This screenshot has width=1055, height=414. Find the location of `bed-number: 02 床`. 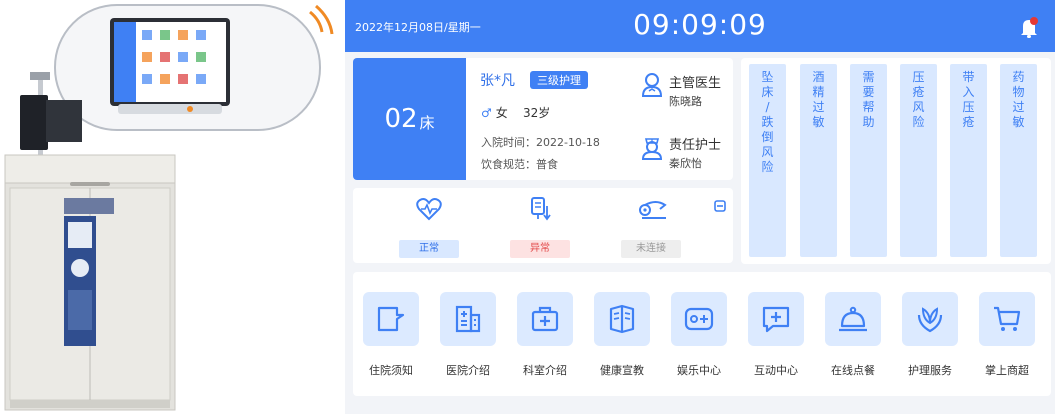

bed-number: 02 床 is located at coordinates (409, 119).